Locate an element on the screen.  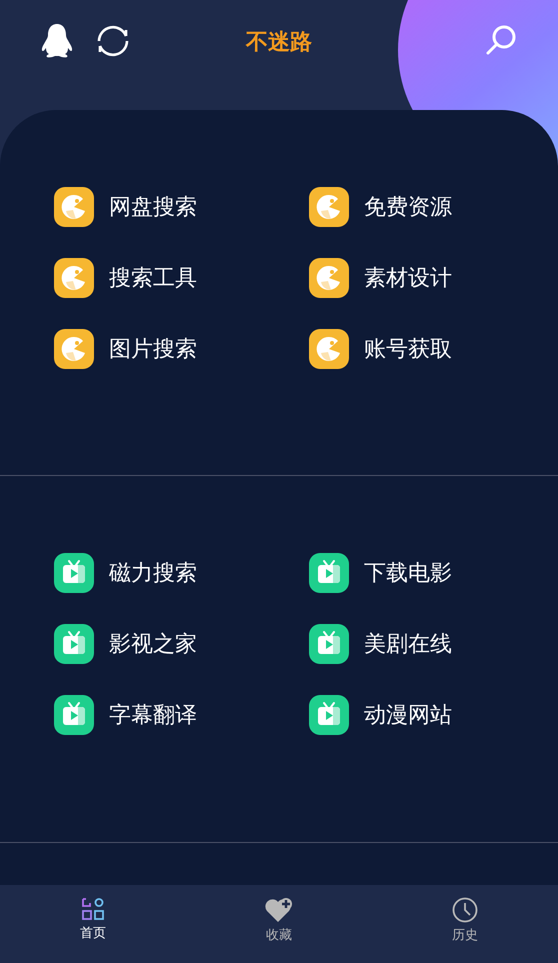
menu-link: 图片搜索 is located at coordinates (181, 349).